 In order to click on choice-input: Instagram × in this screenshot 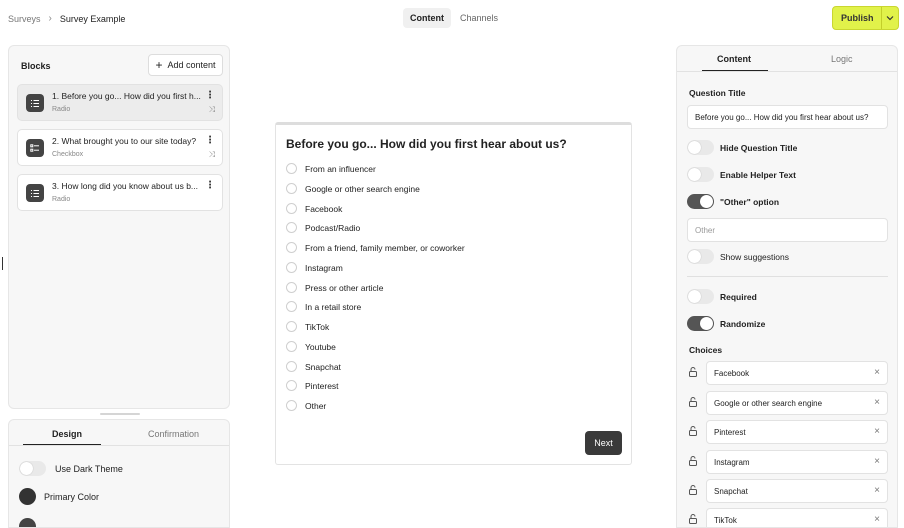, I will do `click(797, 462)`.